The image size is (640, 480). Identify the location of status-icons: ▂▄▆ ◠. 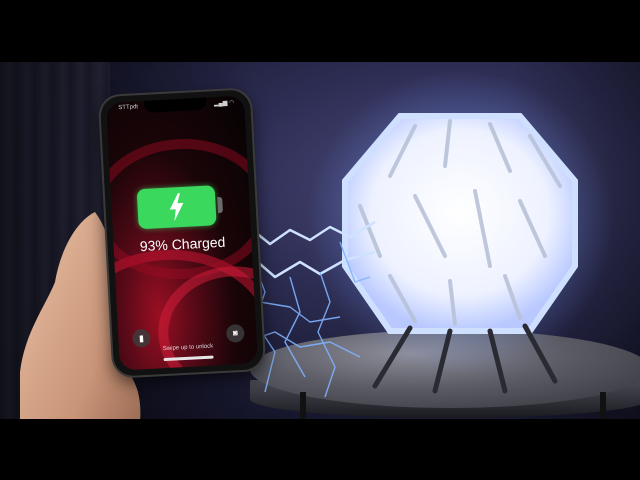
(224, 104).